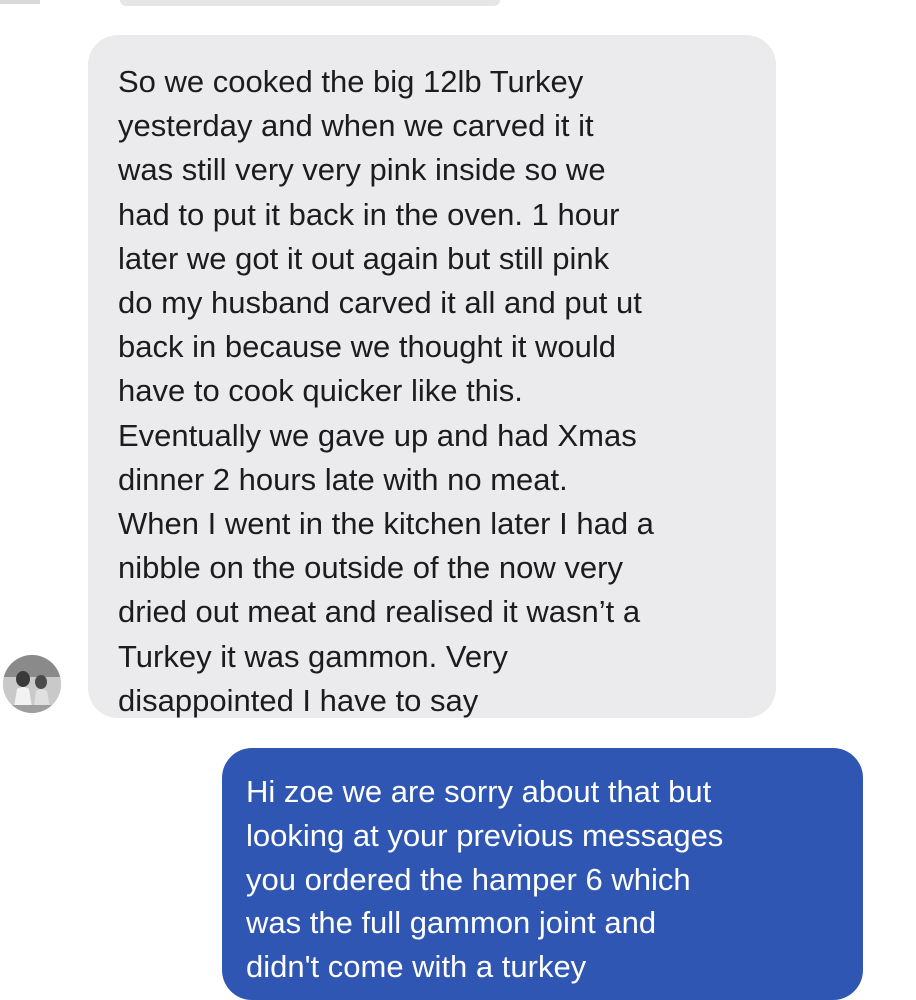  I want to click on previous-message-edge, so click(20, 2).